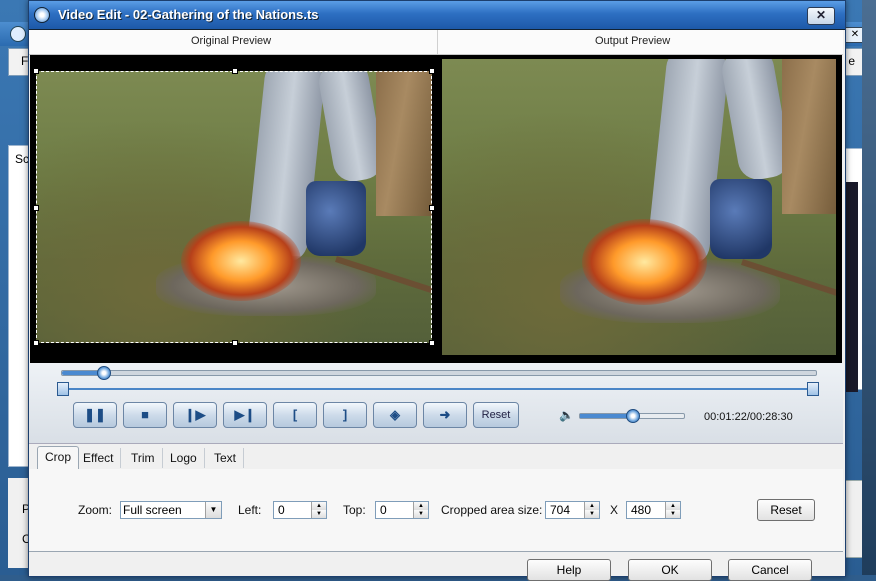  What do you see at coordinates (300, 510) in the screenshot?
I see `left-input: 0 ▲ ▼` at bounding box center [300, 510].